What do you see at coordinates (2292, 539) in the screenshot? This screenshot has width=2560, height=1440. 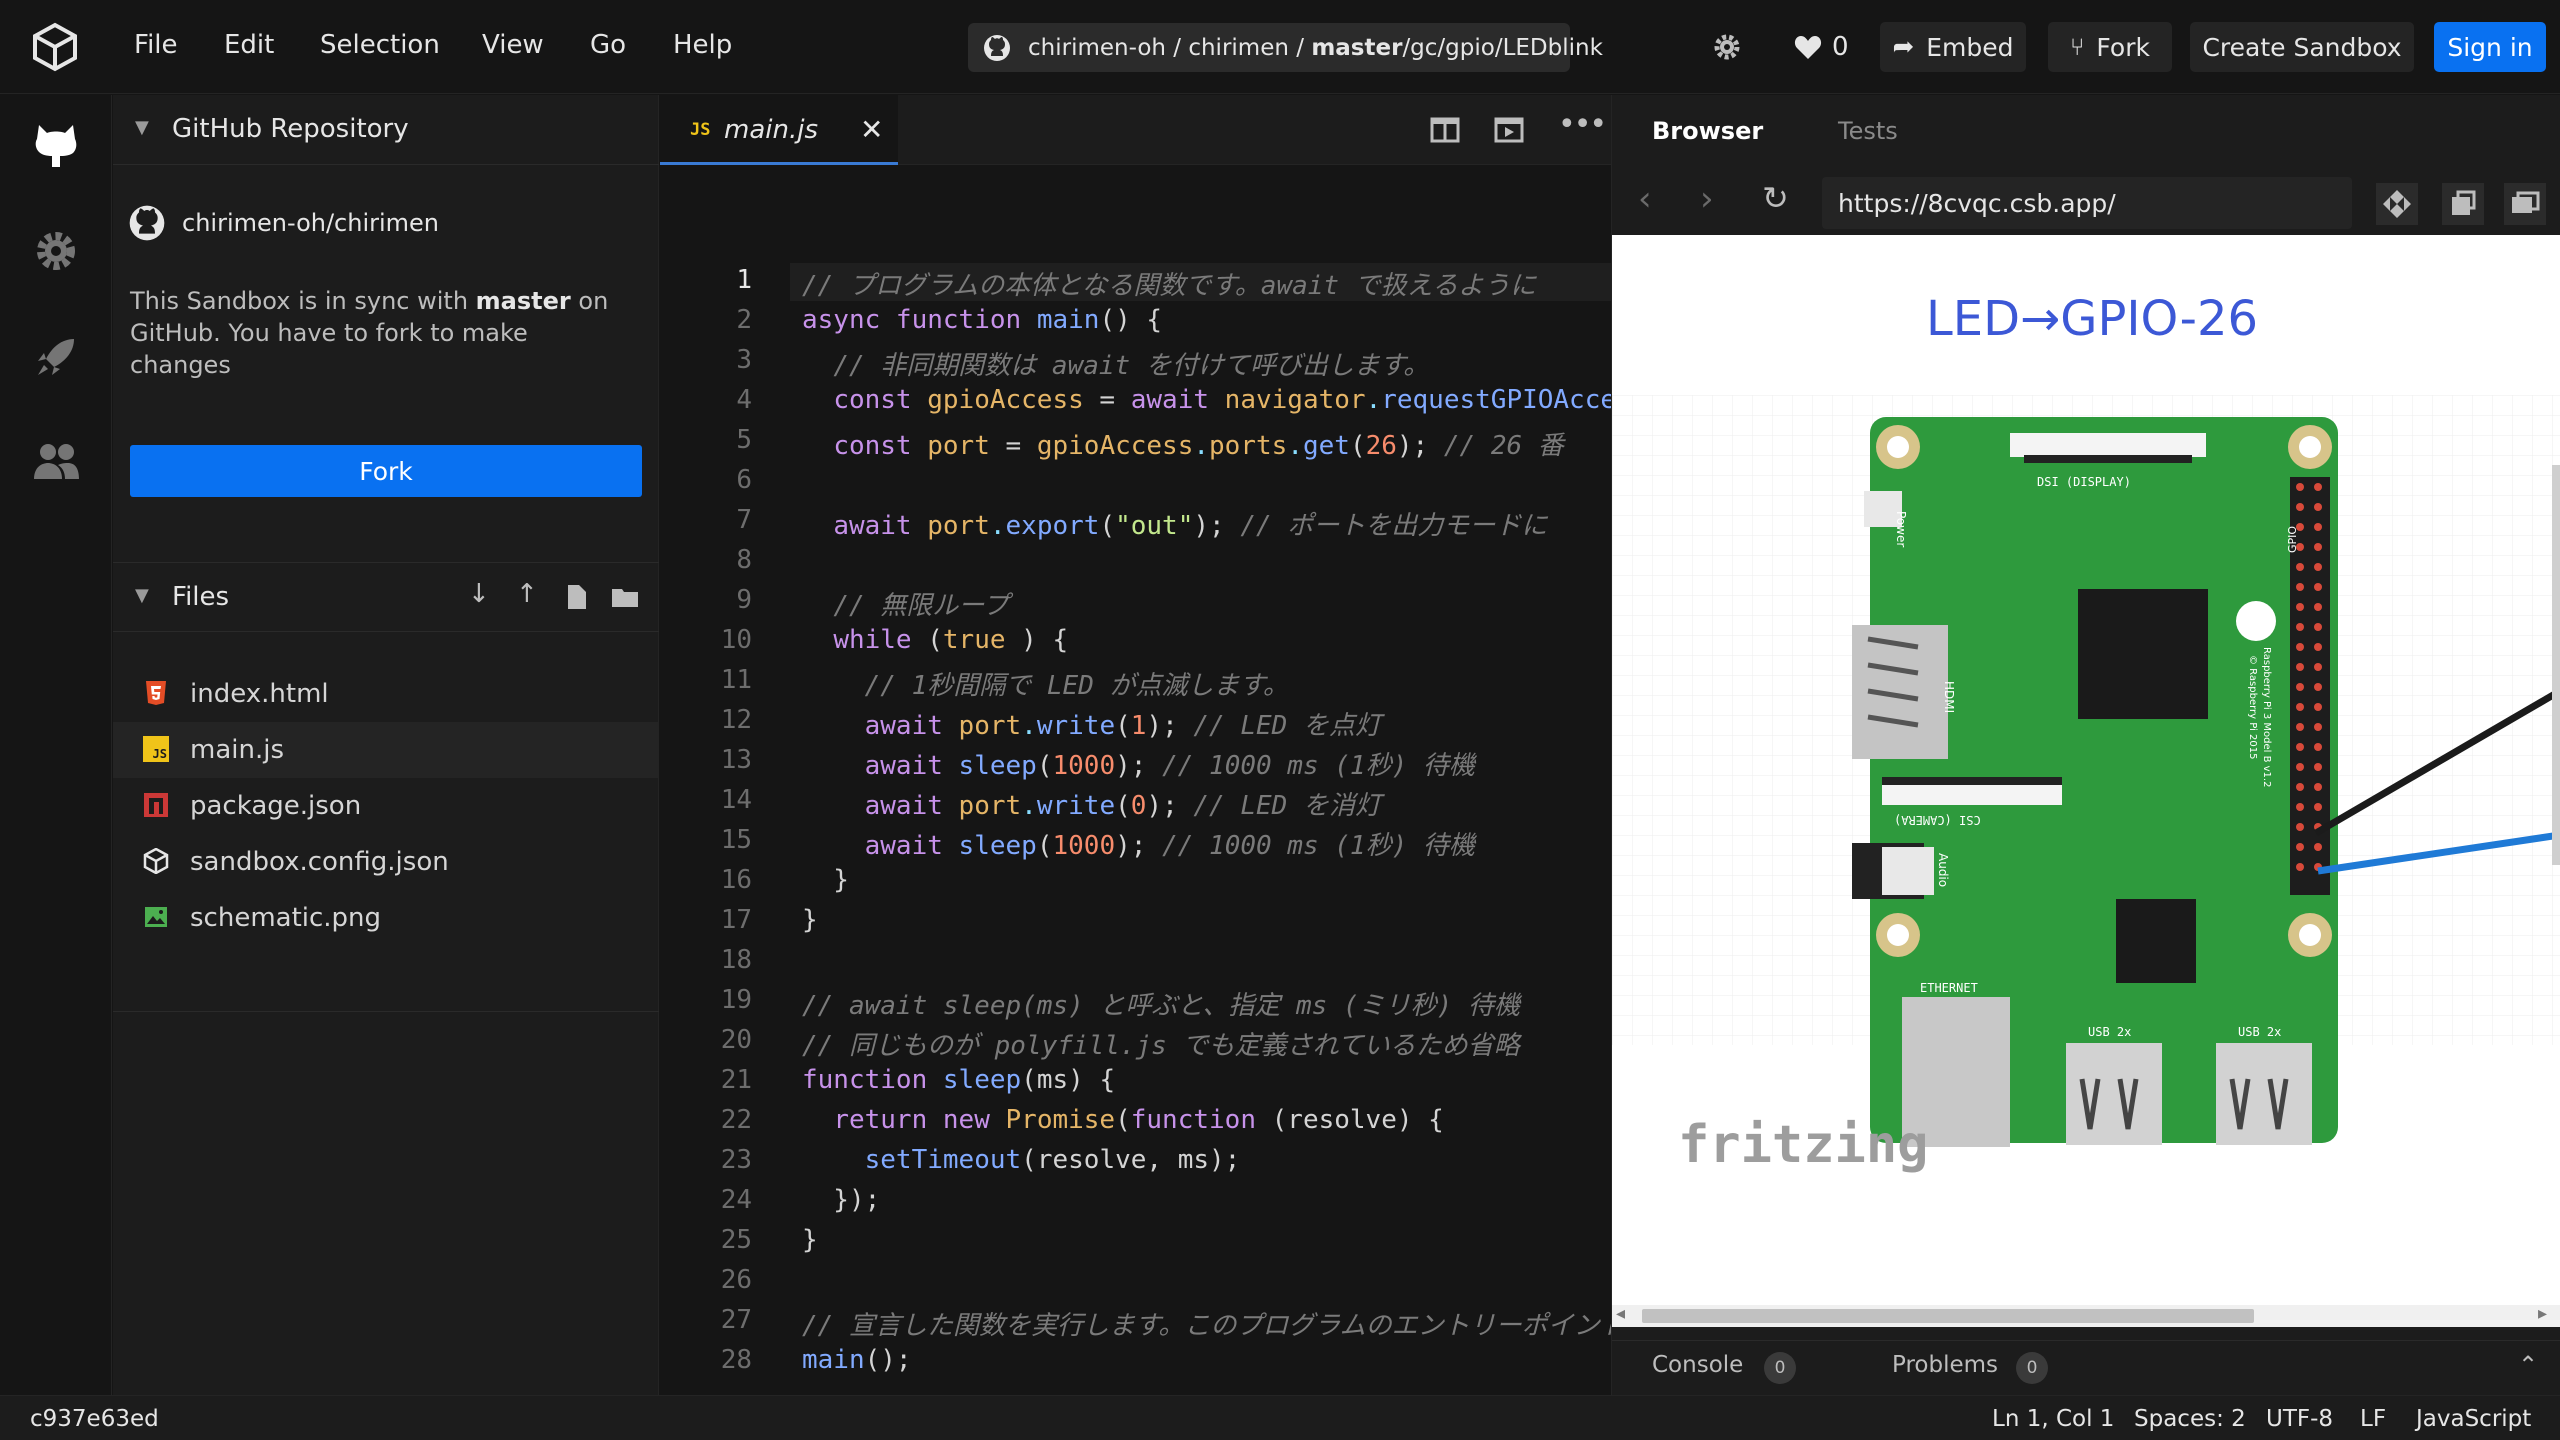 I see `board-label-gpio: GPIO` at bounding box center [2292, 539].